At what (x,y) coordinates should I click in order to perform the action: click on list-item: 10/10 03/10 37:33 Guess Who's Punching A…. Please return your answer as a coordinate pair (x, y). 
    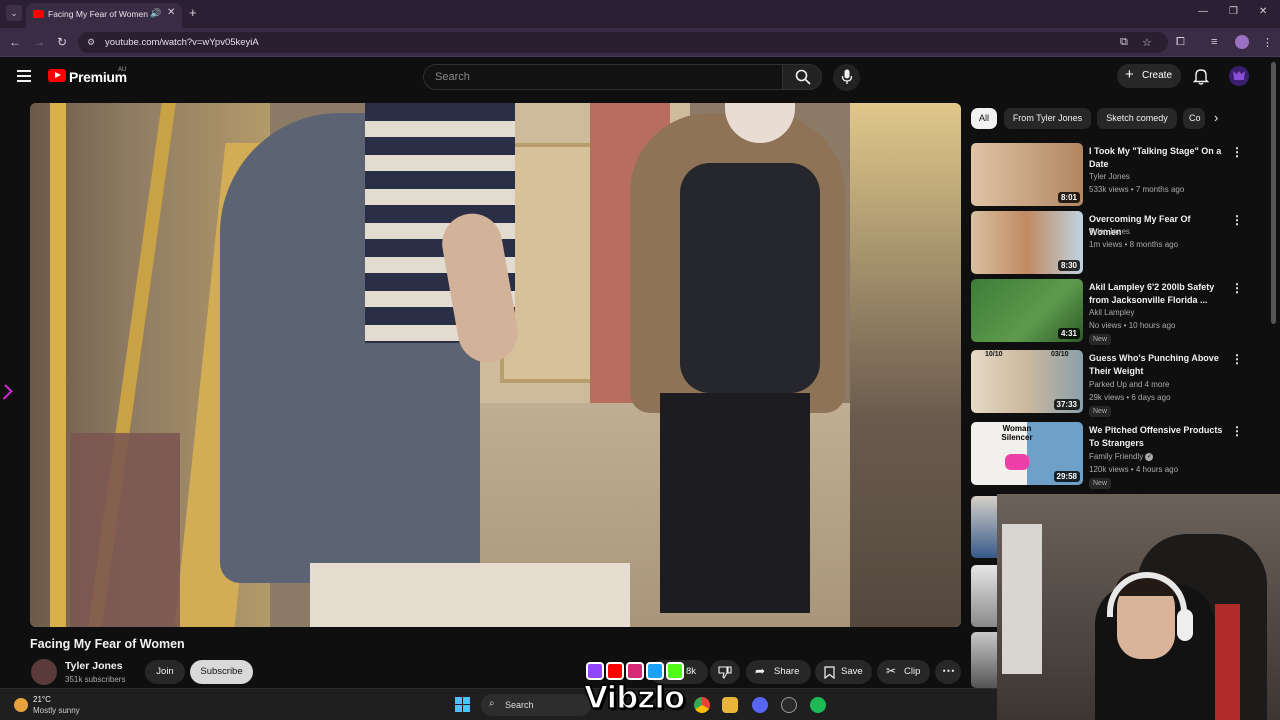
    Looking at the image, I should click on (1111, 383).